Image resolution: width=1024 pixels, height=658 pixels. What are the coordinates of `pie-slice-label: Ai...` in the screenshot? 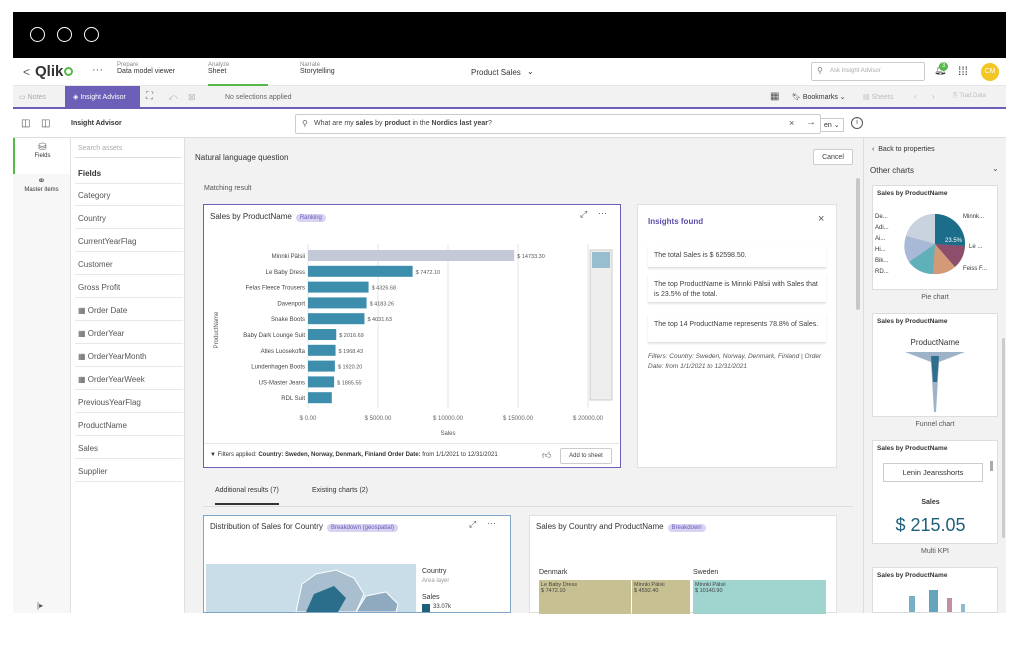 It's located at (880, 239).